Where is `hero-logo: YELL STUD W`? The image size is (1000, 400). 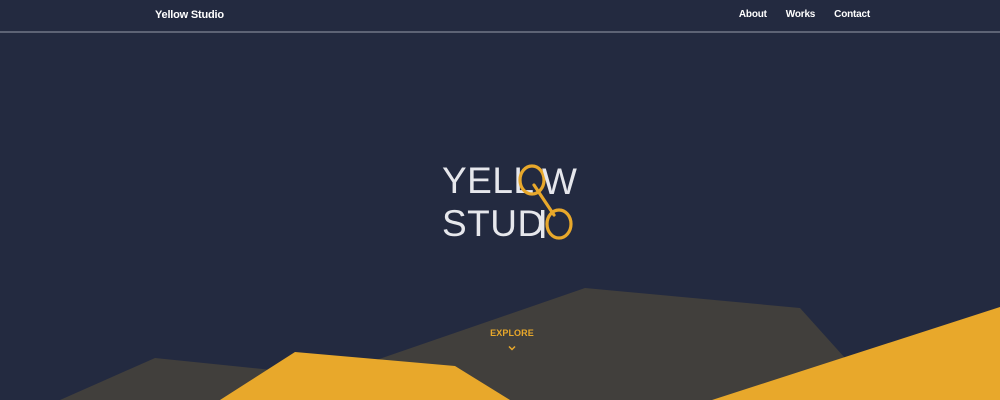
hero-logo: YELL STUD W is located at coordinates (520, 205).